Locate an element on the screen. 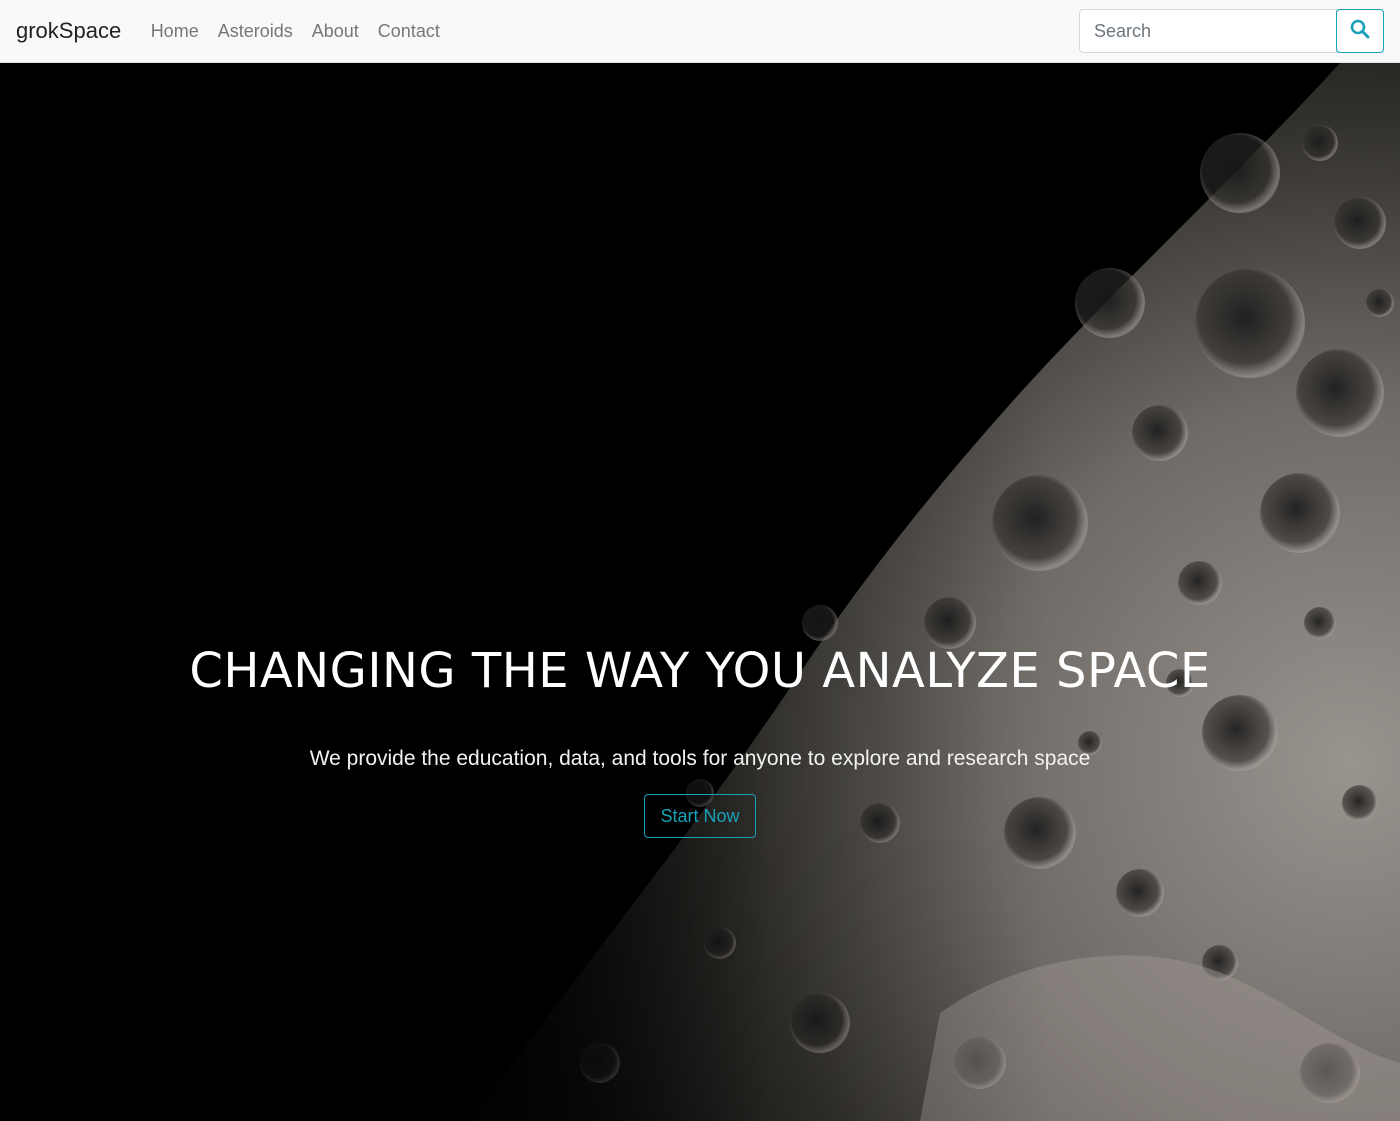  nav-link-home: Home is located at coordinates (174, 31).